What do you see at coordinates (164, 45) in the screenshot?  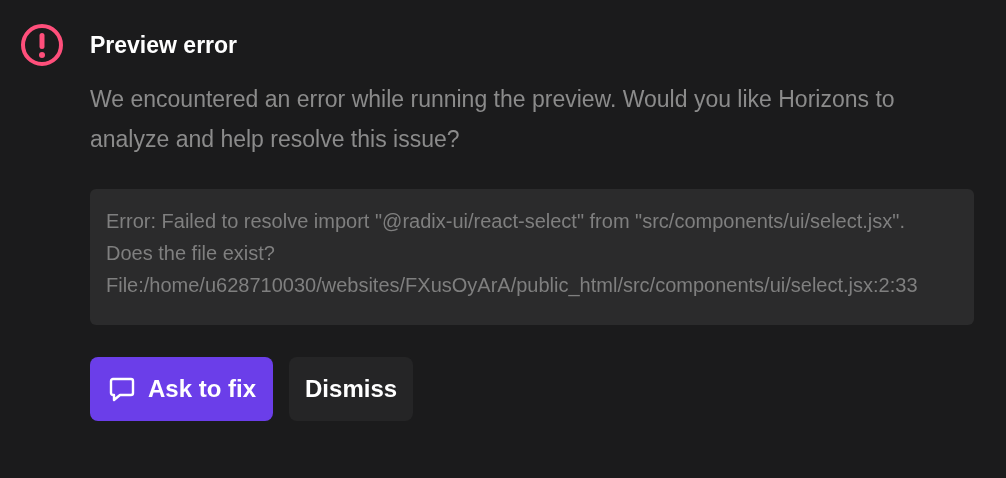 I see `dialog-title: Preview error` at bounding box center [164, 45].